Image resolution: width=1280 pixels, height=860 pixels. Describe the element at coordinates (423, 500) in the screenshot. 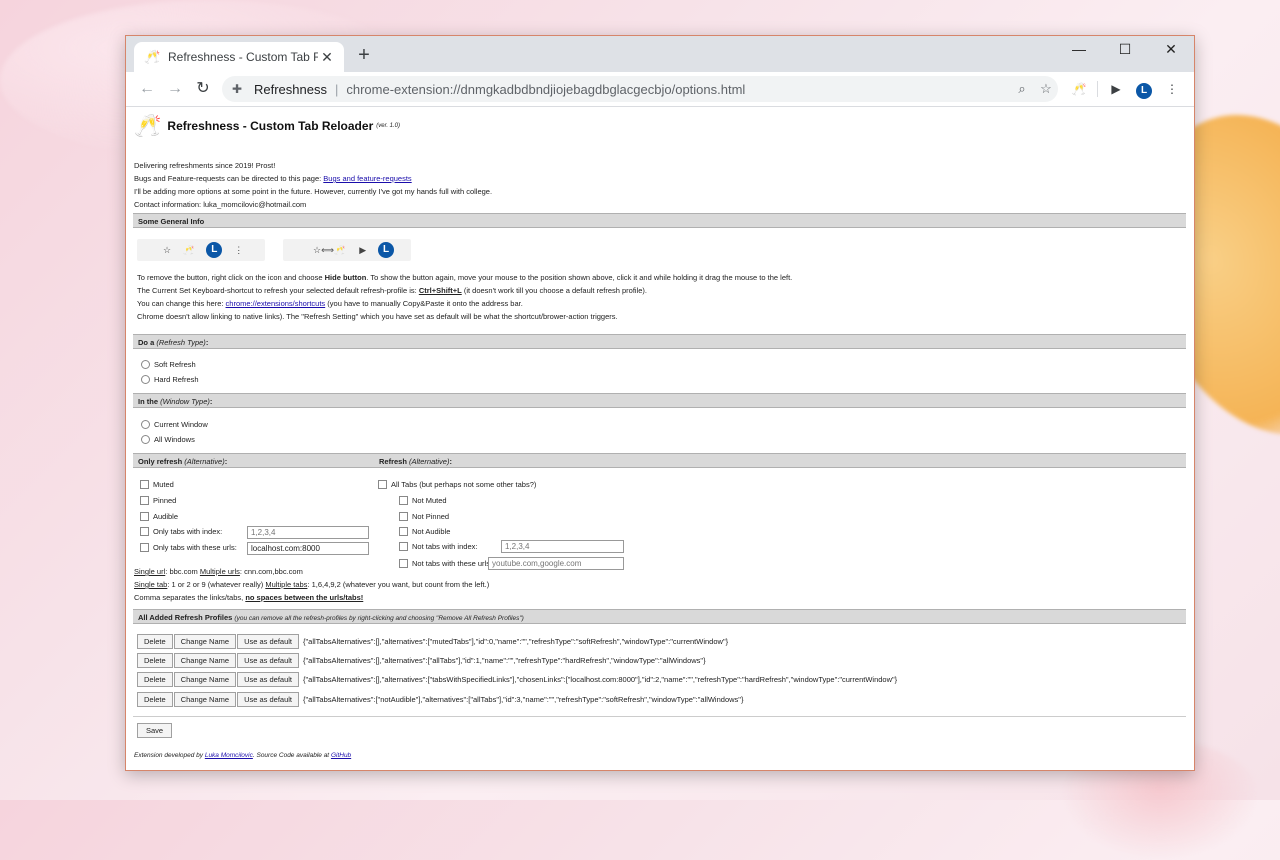

I see `checkbox-not-muted: Not Muted` at that location.